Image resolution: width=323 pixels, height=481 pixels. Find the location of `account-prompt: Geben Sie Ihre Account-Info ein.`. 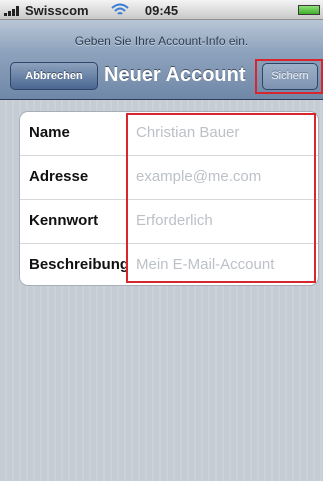

account-prompt: Geben Sie Ihre Account-Info ein. is located at coordinates (161, 41).